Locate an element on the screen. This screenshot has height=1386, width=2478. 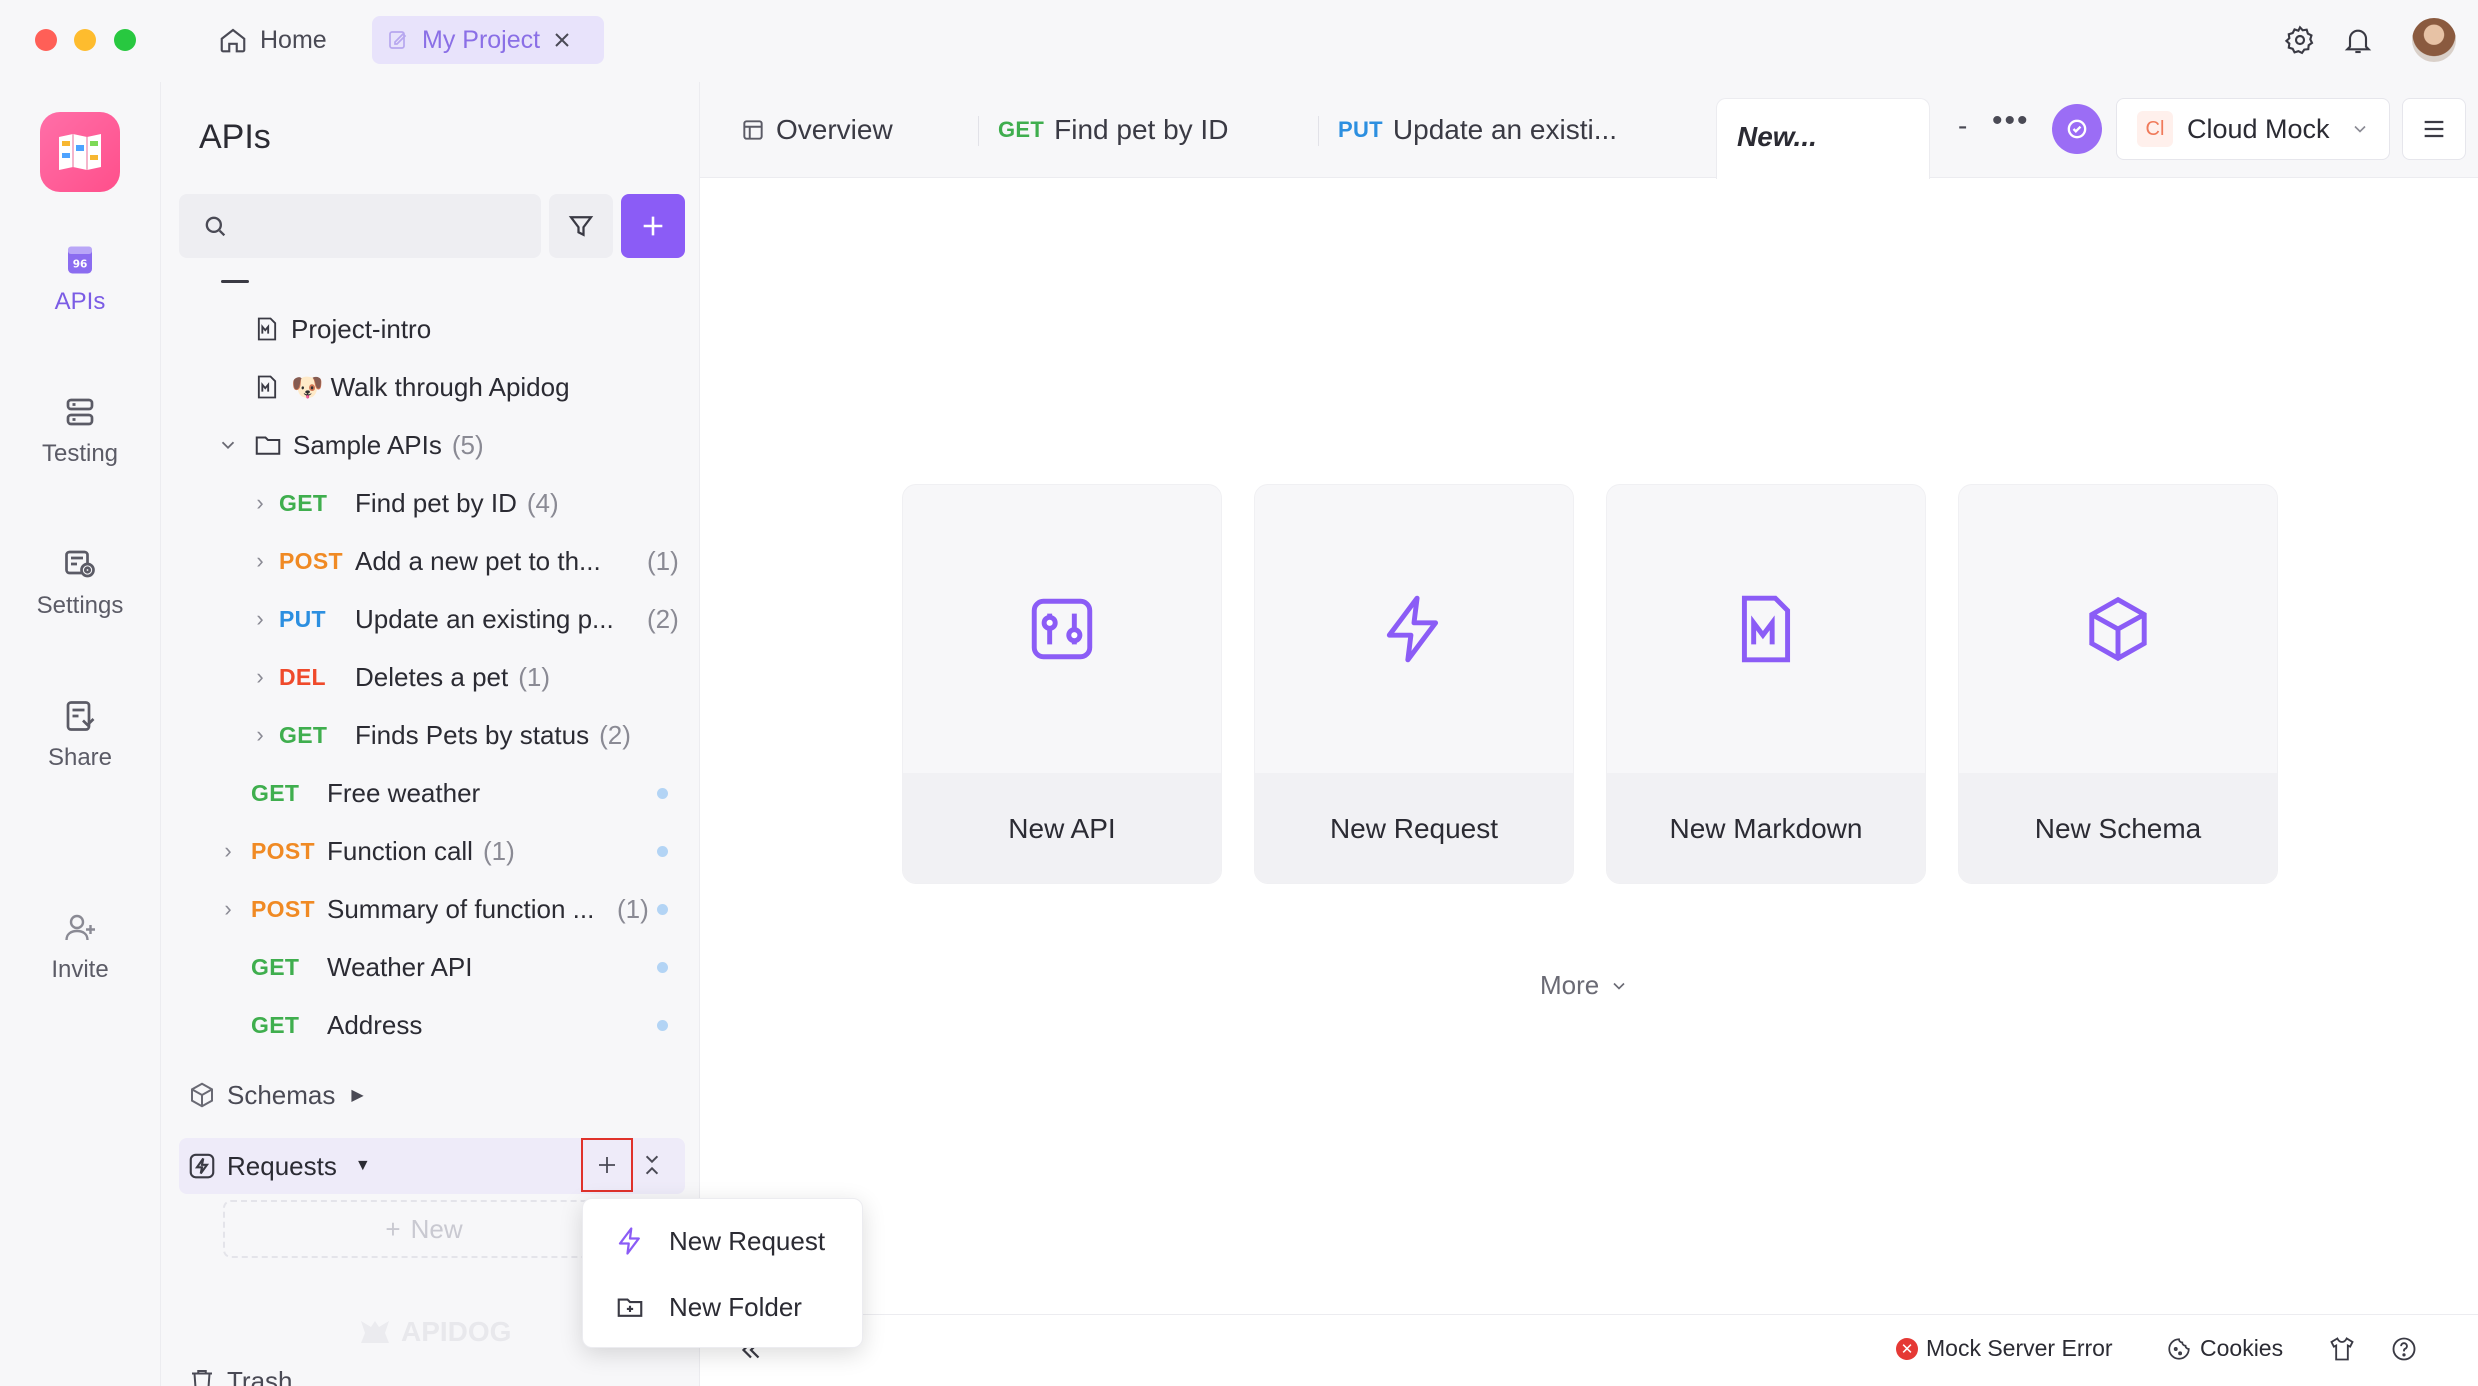
tree-api-summary: › POST Summary of function ... (1) is located at coordinates (432, 909).